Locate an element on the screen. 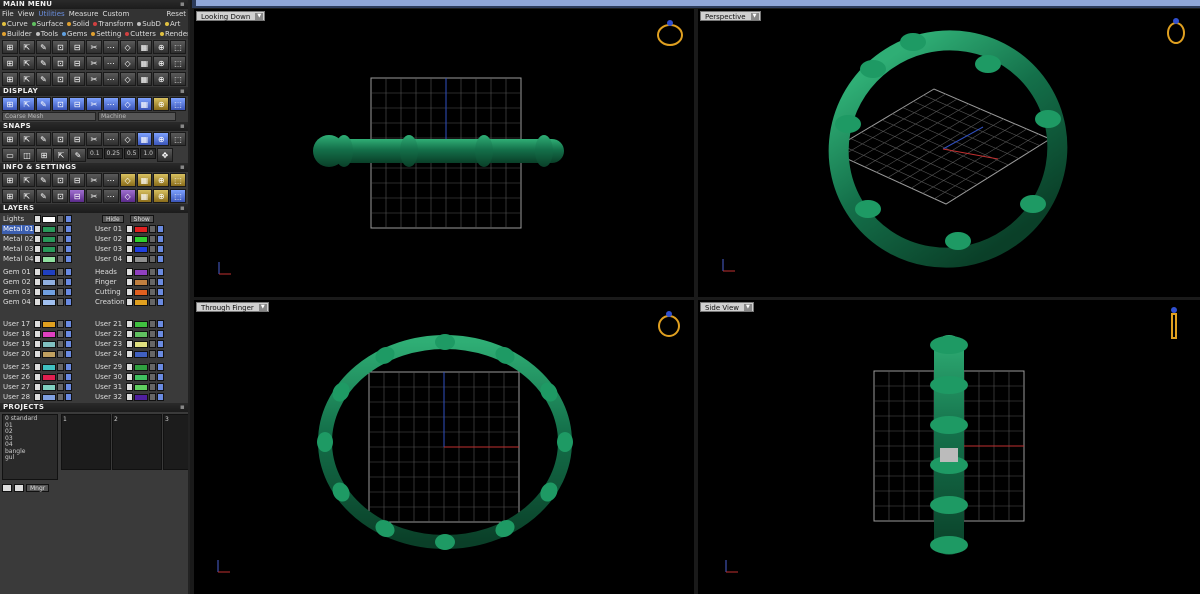  category-cutters: Cutters is located at coordinates (140, 34).